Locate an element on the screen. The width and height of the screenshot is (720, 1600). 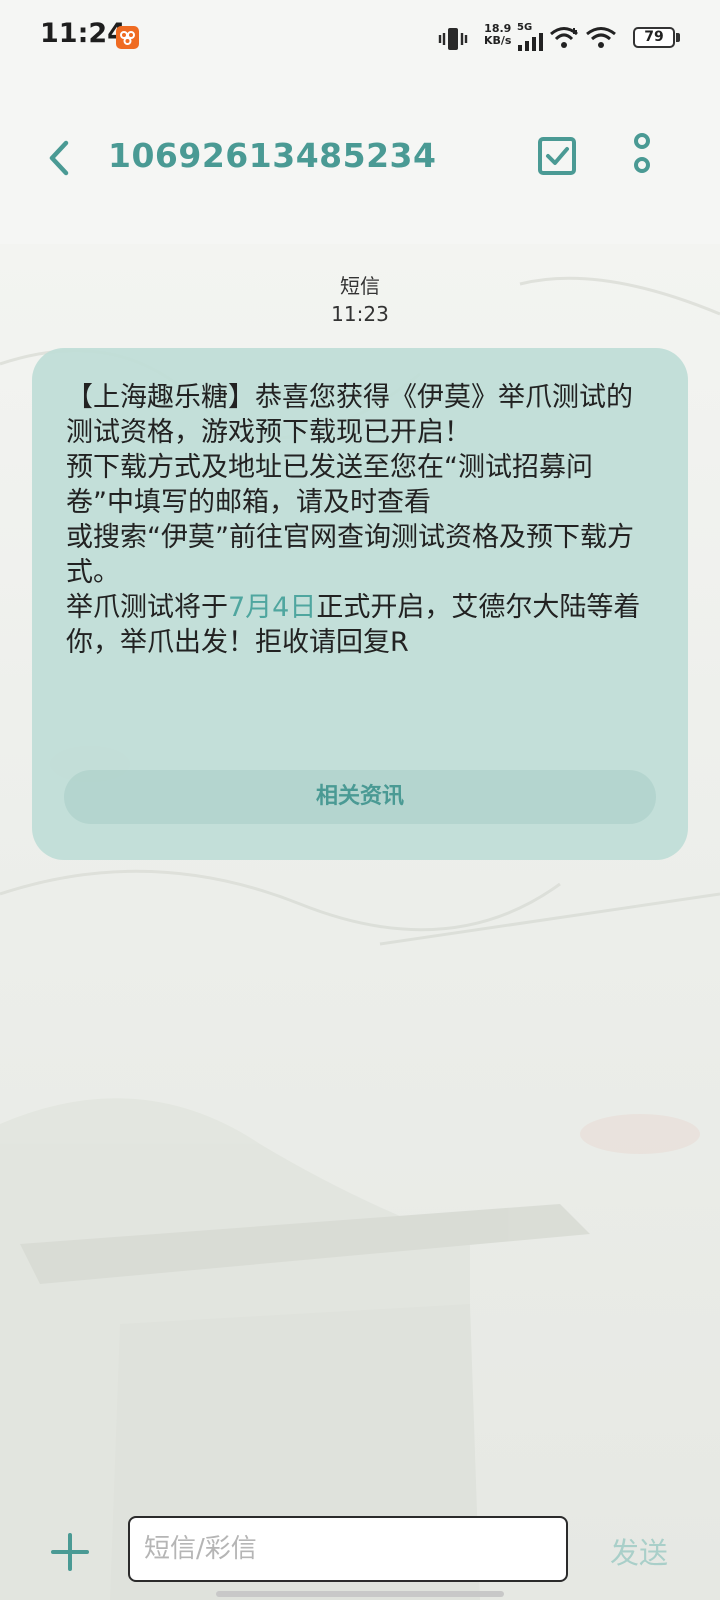
more-options-button is located at coordinates (642, 157).